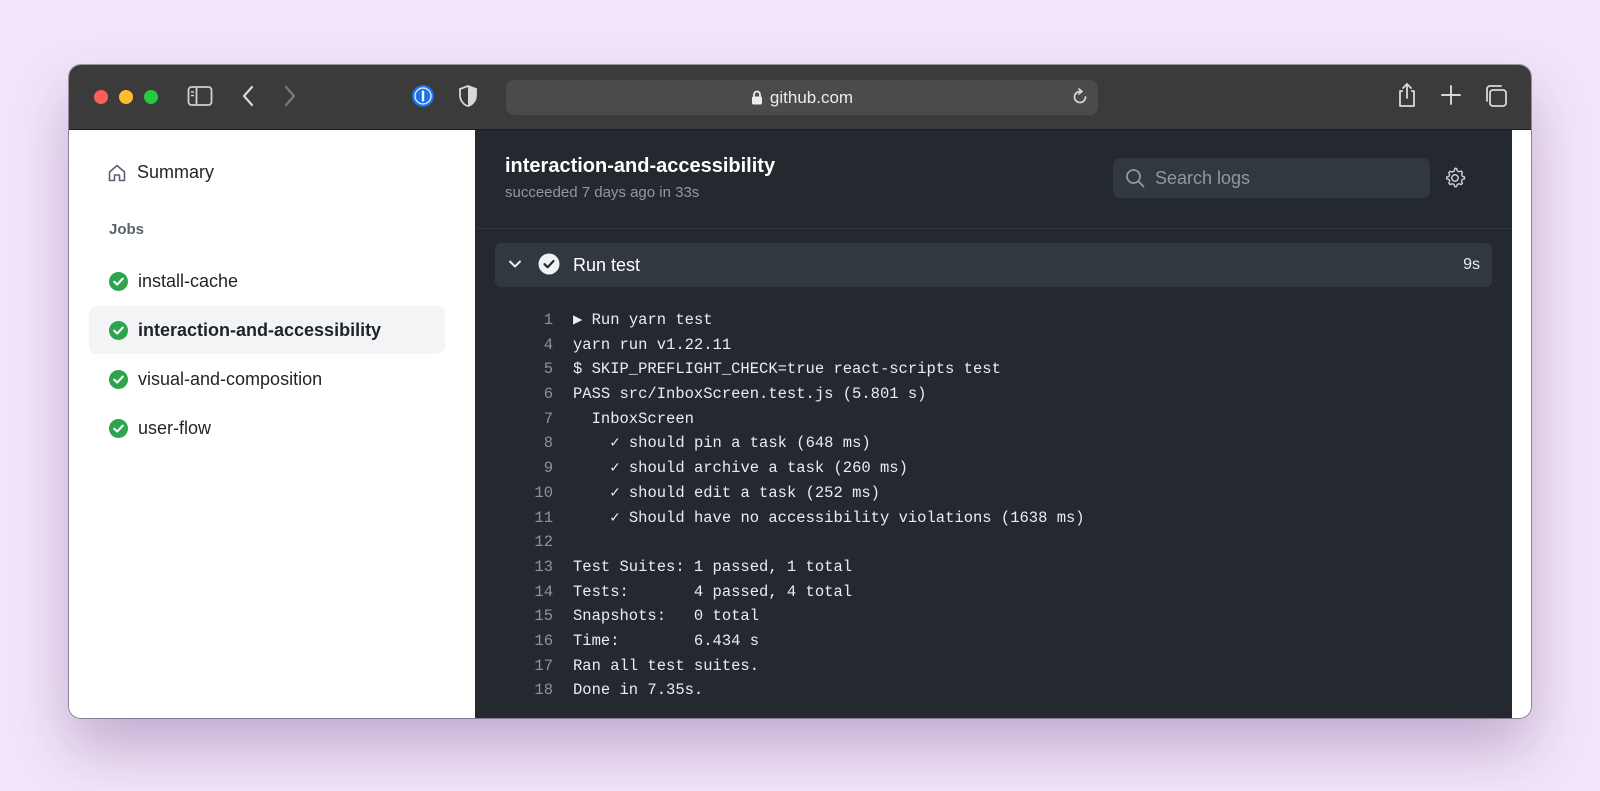 The height and width of the screenshot is (791, 1600). What do you see at coordinates (993, 443) in the screenshot?
I see `log-line: 8 ✓ should pin a task (648 ms)` at bounding box center [993, 443].